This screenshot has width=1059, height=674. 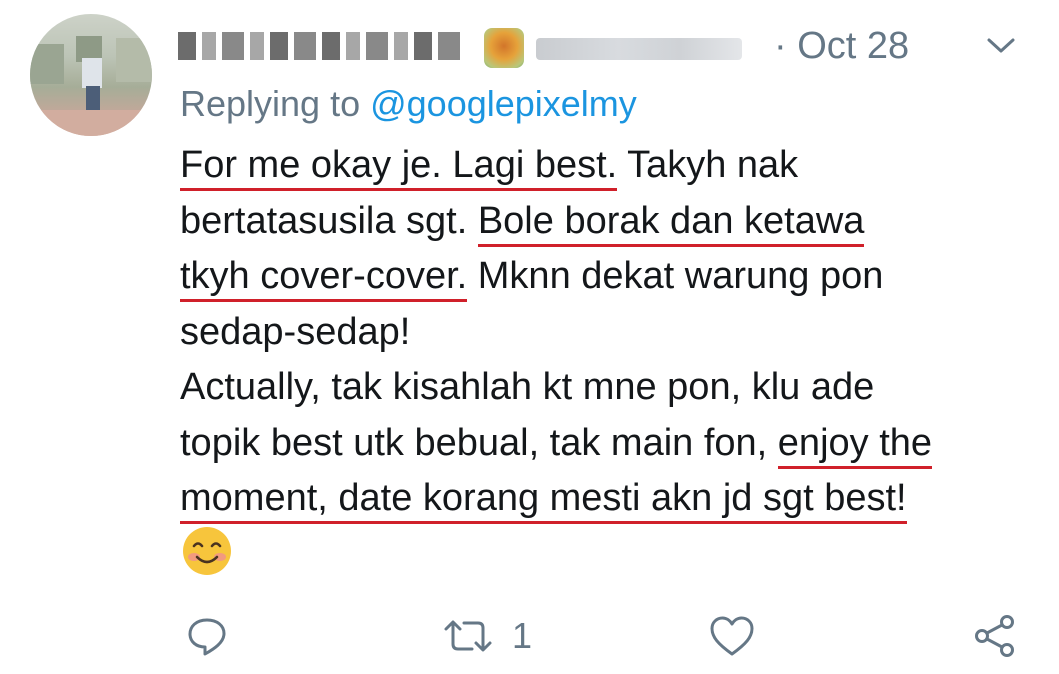 What do you see at coordinates (399, 167) in the screenshot?
I see `underlined-phrase: For me okay je. Lagi best.` at bounding box center [399, 167].